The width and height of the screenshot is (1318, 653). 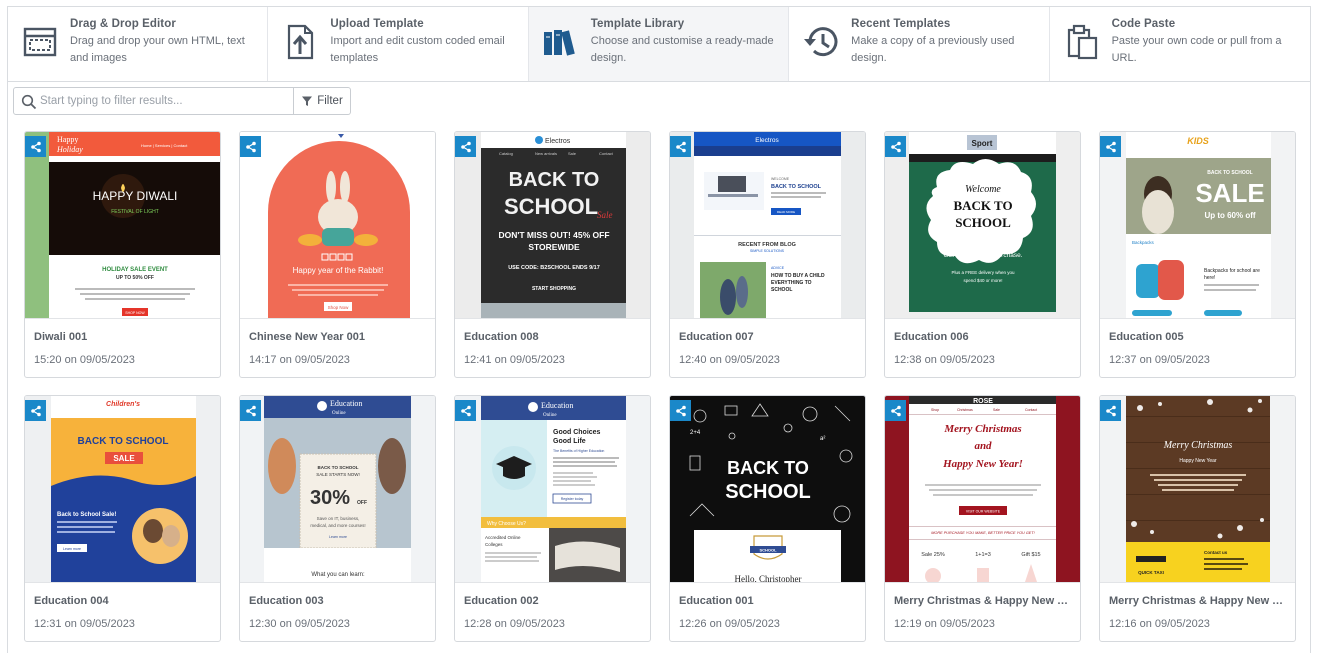 I want to click on svg-text: Backpacks for school are, so click(x=1232, y=271).